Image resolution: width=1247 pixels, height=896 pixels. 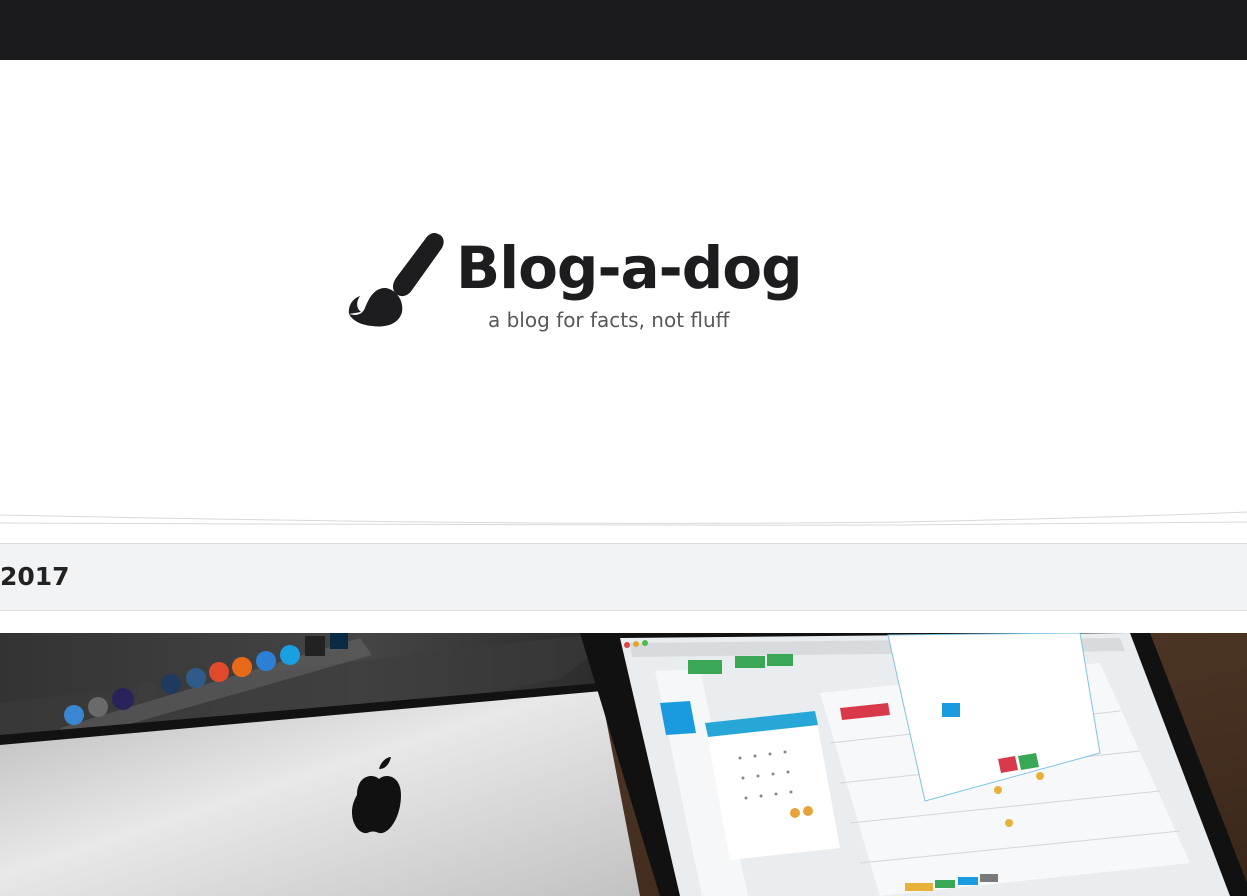 I want to click on archive-year-bar: 2017, so click(x=623, y=577).